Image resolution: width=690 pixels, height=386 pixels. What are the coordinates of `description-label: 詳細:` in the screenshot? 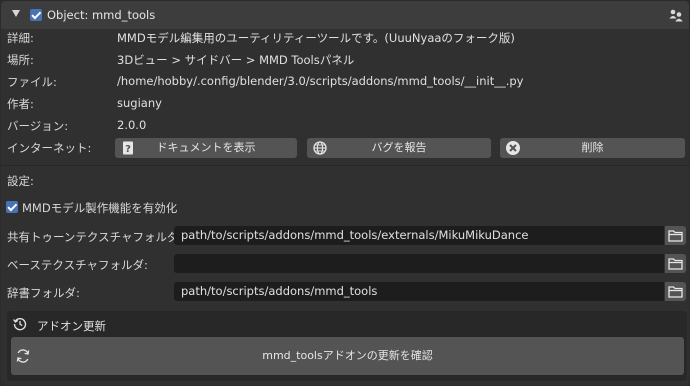 It's located at (20, 38).